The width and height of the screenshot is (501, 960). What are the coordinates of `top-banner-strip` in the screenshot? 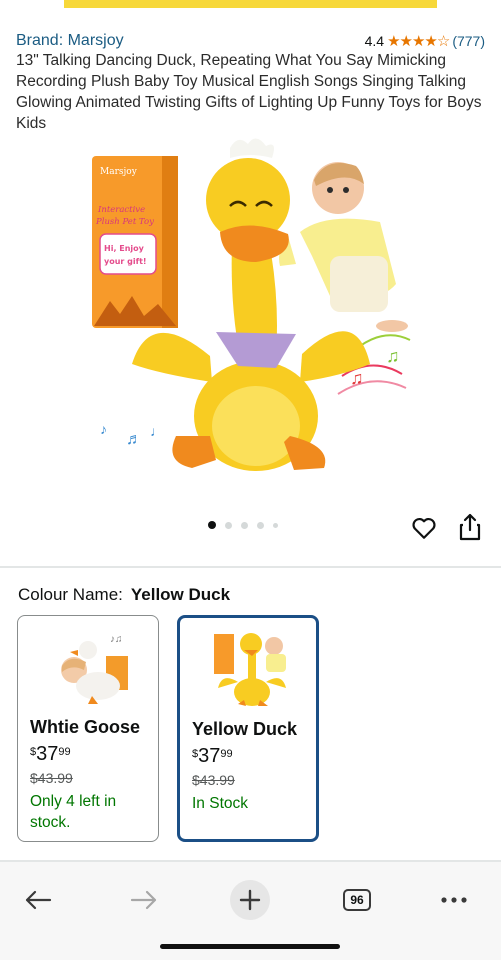 It's located at (250, 4).